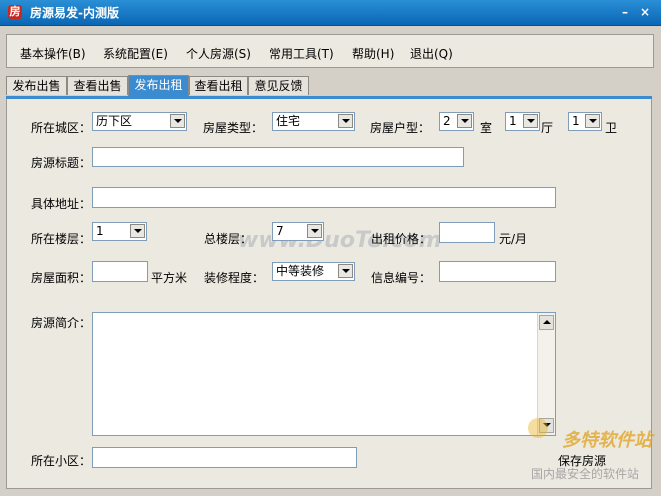 Image resolution: width=661 pixels, height=496 pixels. I want to click on district-label: 所在城区：, so click(61, 128).